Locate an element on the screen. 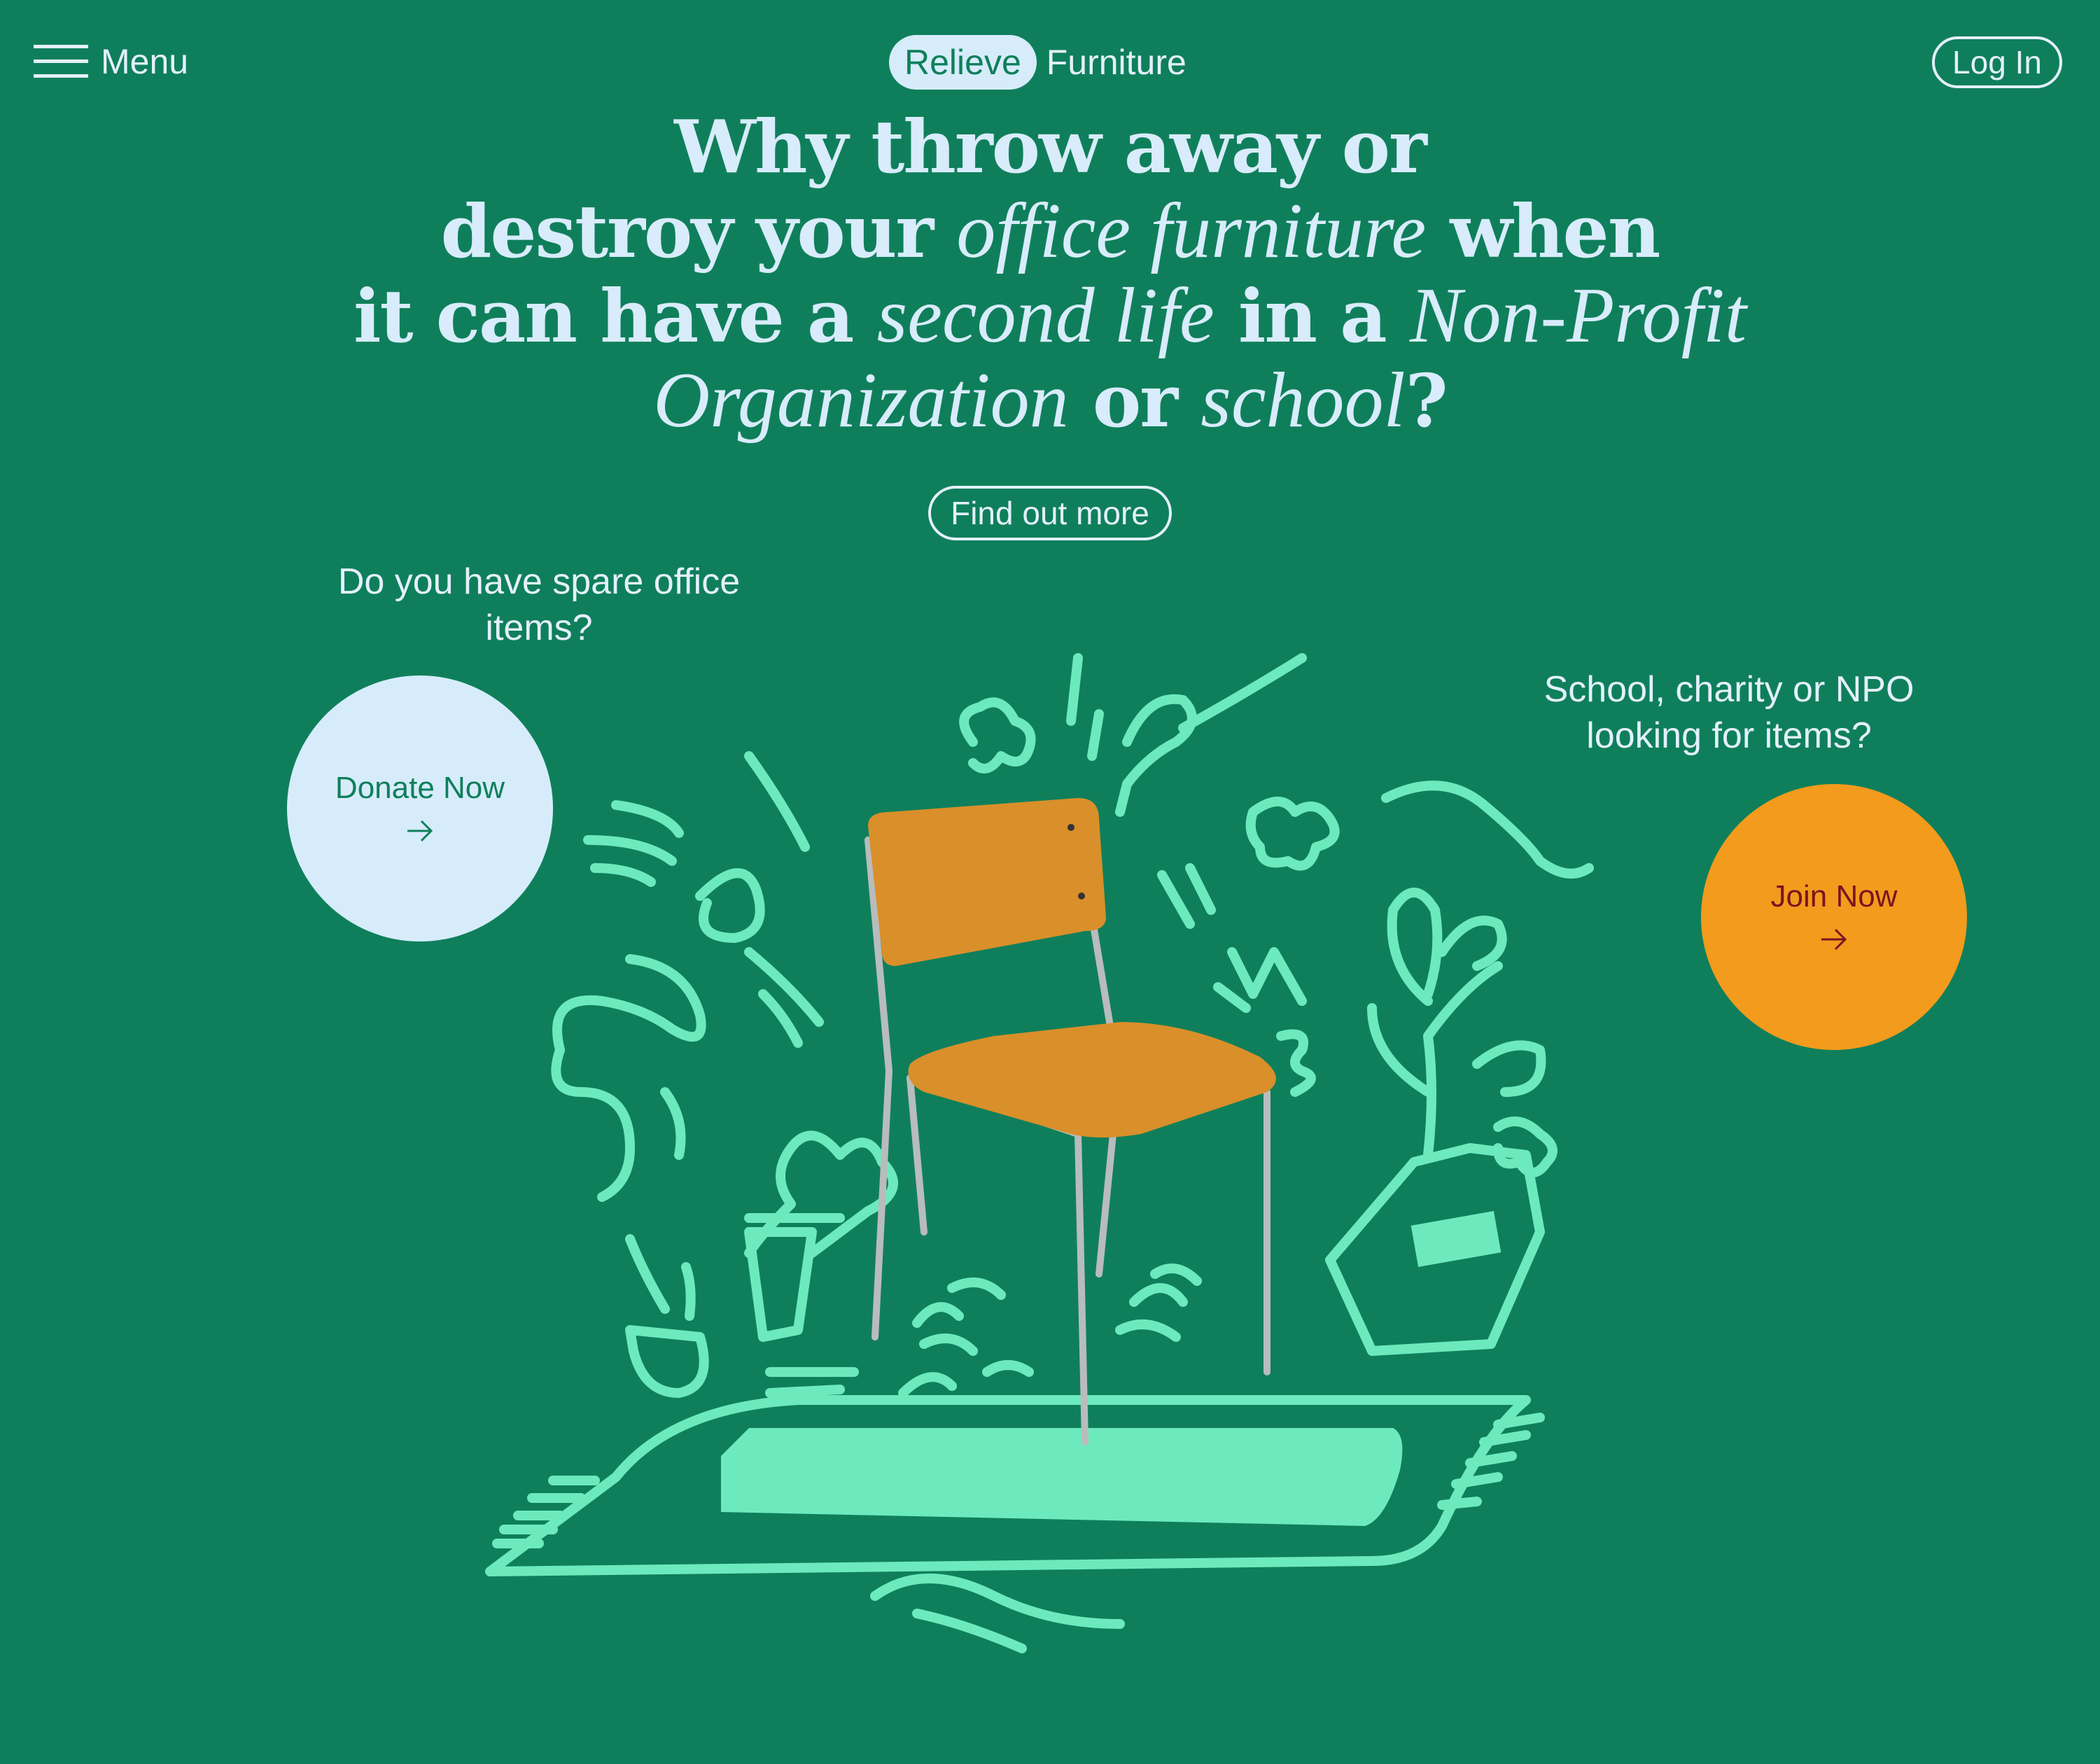 The width and height of the screenshot is (2100, 1764). headline-text: it can have a is located at coordinates (615, 316).